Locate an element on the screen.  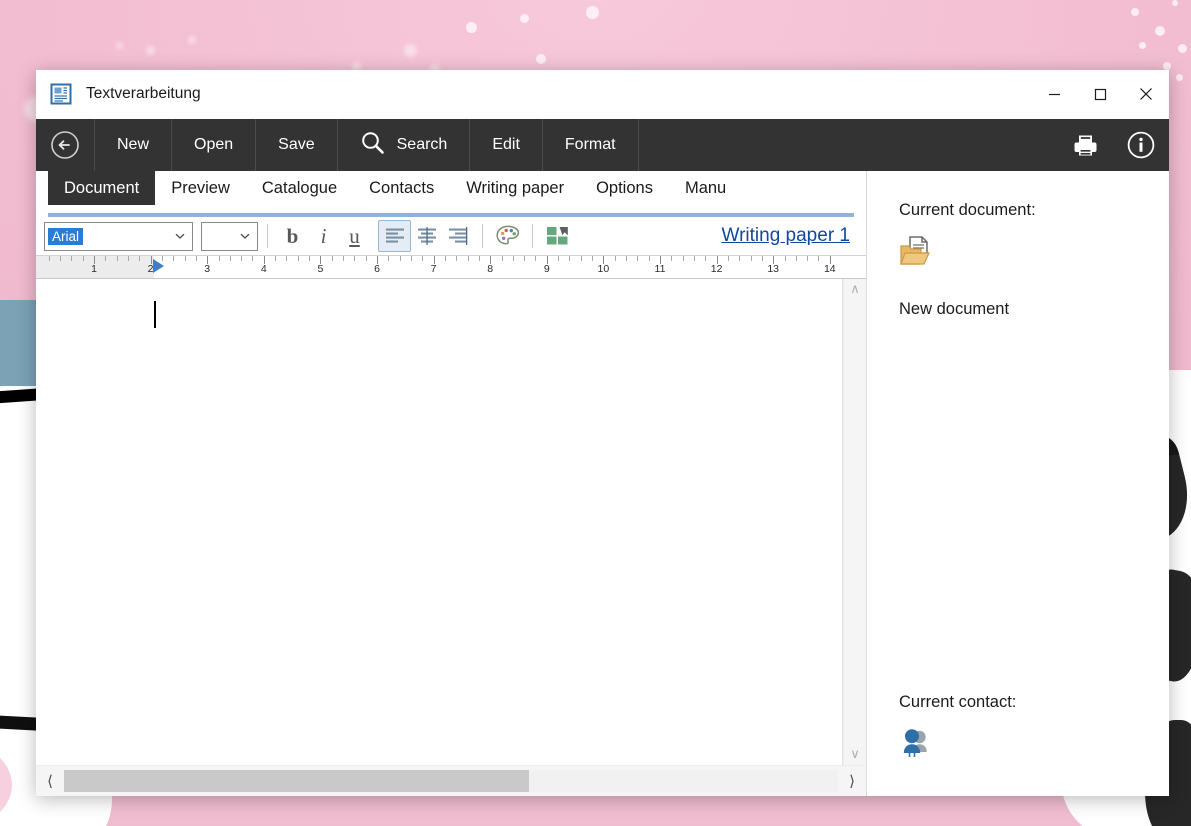
chevron-down-icon is located at coordinates (245, 236).